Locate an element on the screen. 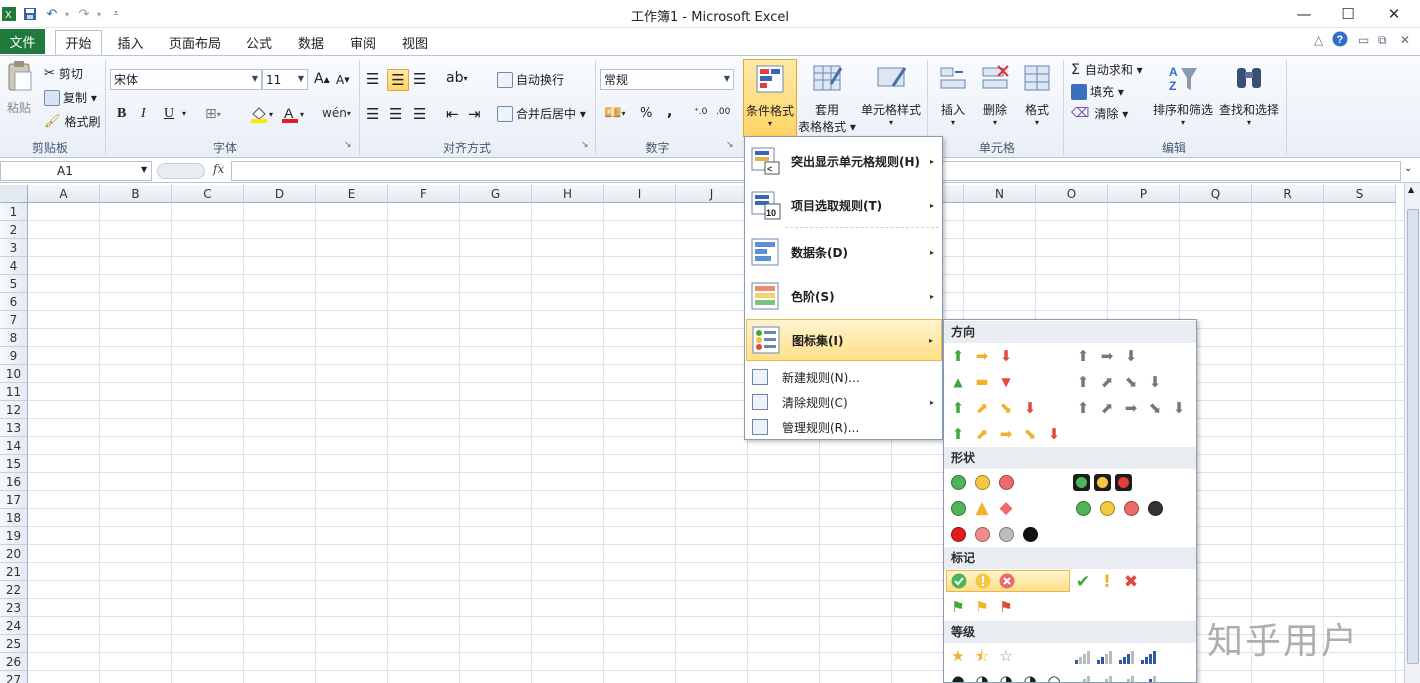  font-name-combo: 宋体 ▼ is located at coordinates (186, 79).